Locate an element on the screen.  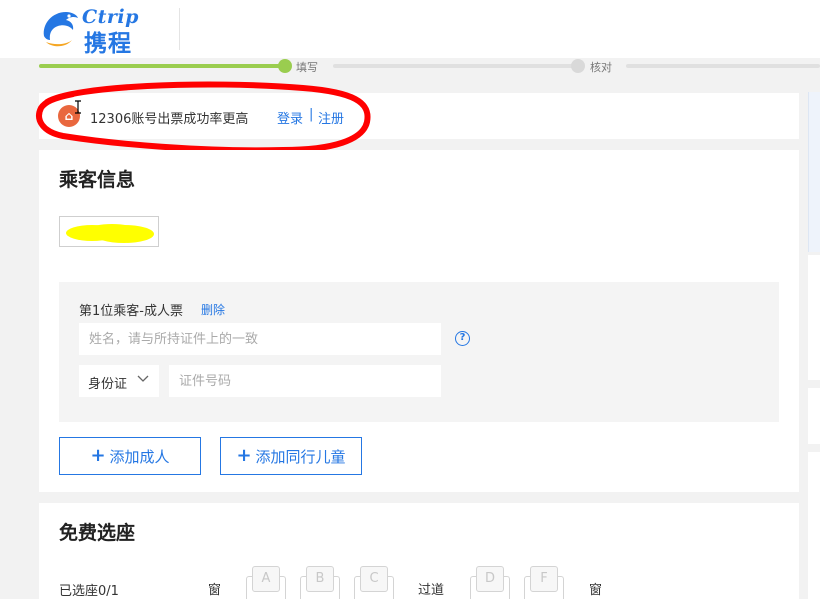
progress-bar-pending is located at coordinates (453, 66).